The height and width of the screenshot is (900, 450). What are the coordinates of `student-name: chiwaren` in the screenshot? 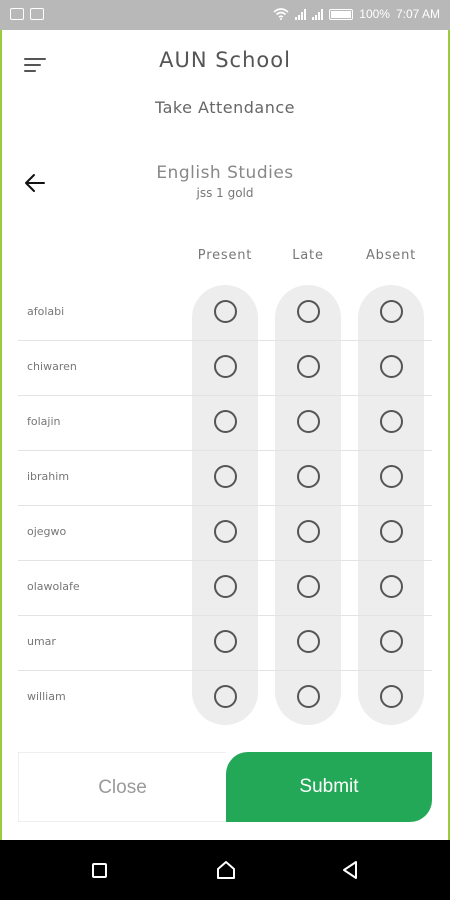 It's located at (52, 366).